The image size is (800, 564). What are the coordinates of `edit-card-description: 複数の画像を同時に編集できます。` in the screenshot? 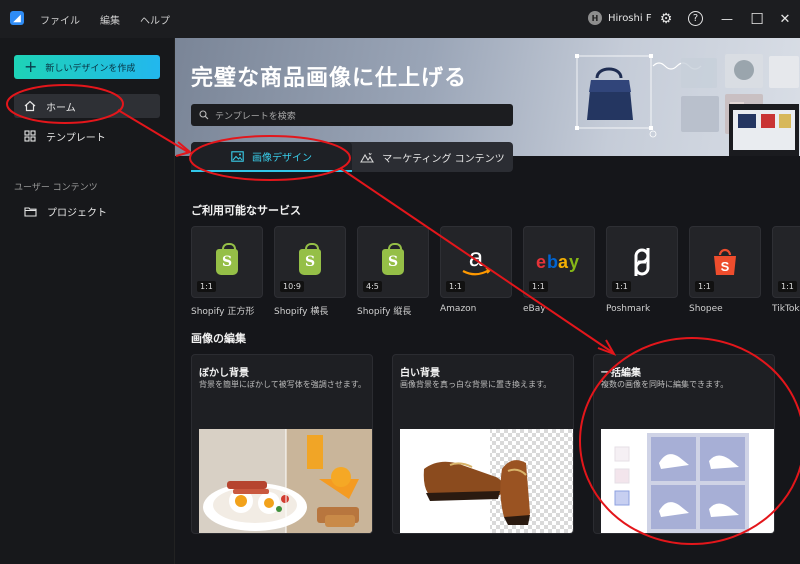 It's located at (665, 384).